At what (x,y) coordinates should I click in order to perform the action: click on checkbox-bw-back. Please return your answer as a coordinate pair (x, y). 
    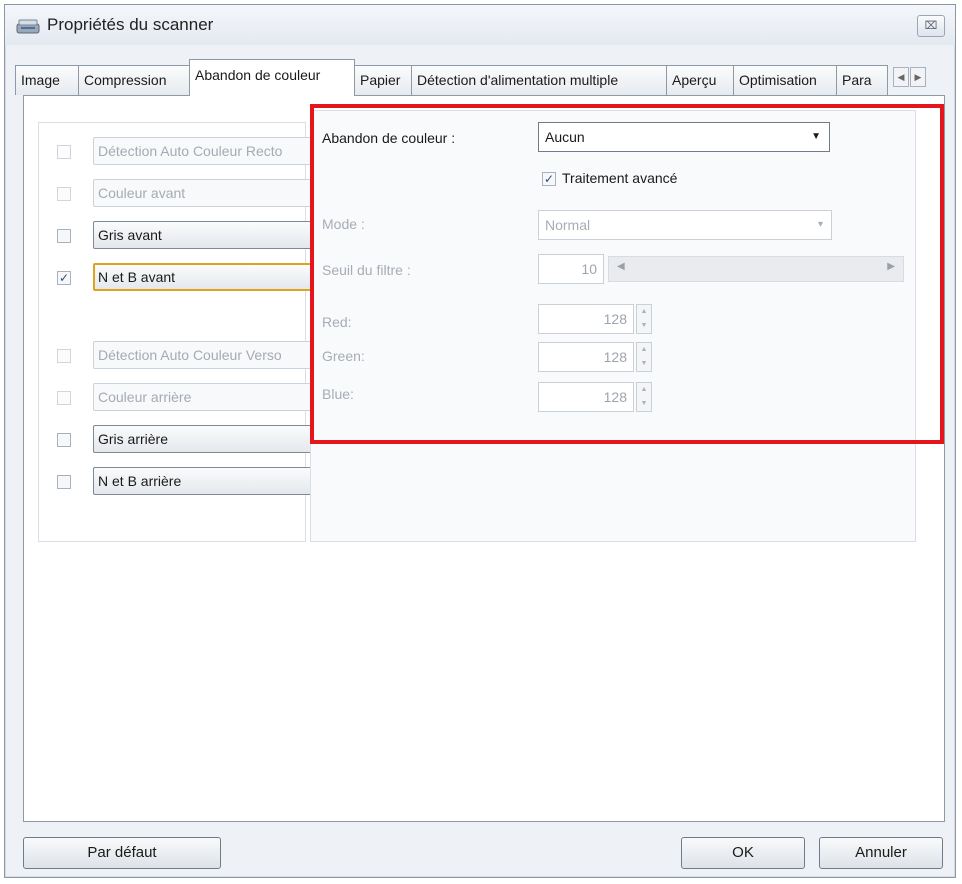
    Looking at the image, I should click on (64, 482).